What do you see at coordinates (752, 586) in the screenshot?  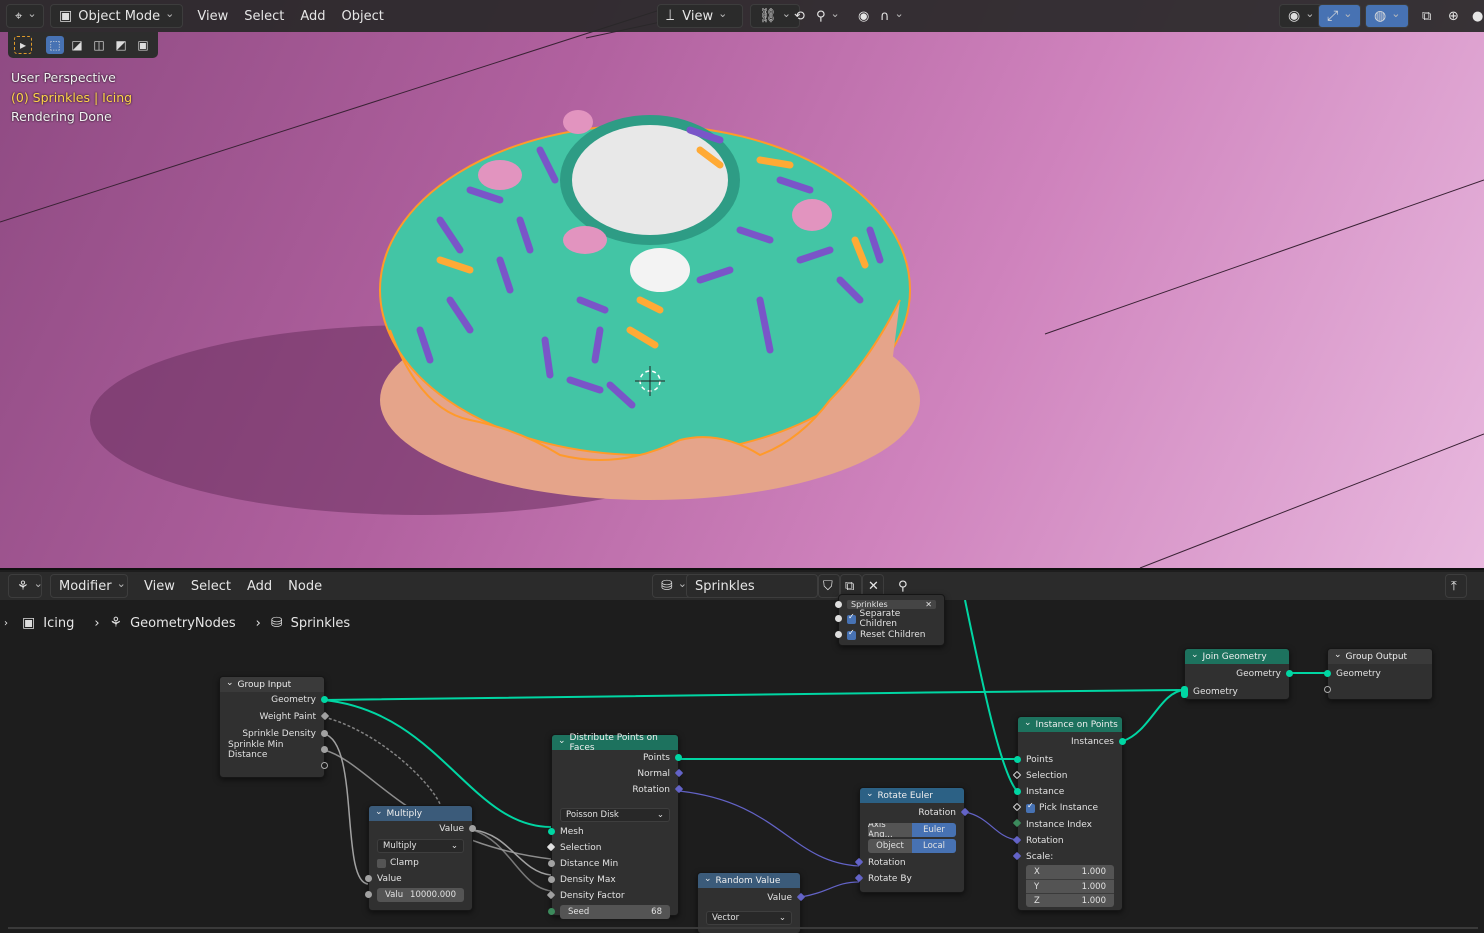 I see `node-group-name-field: Sprinkles` at bounding box center [752, 586].